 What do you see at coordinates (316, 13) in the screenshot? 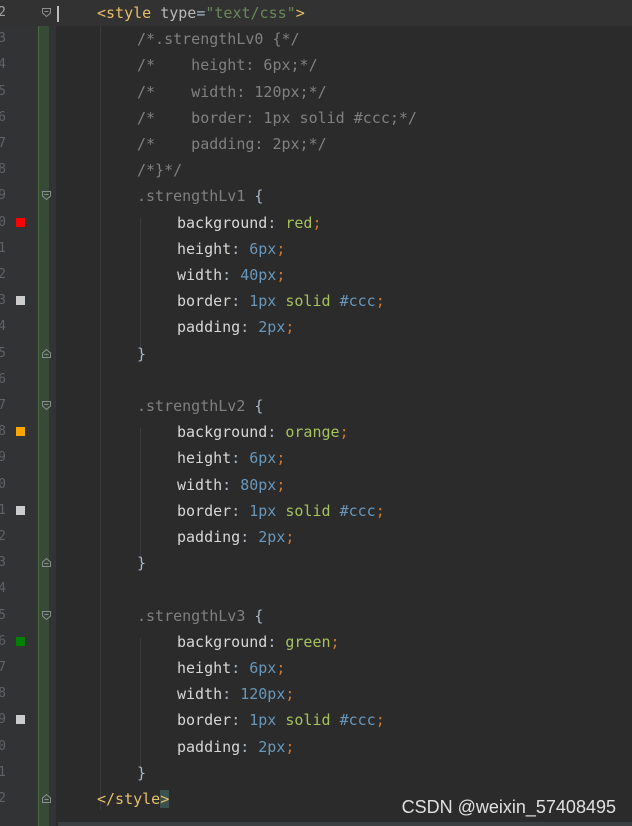
I see `code-line: 2 <style type="text/css">` at bounding box center [316, 13].